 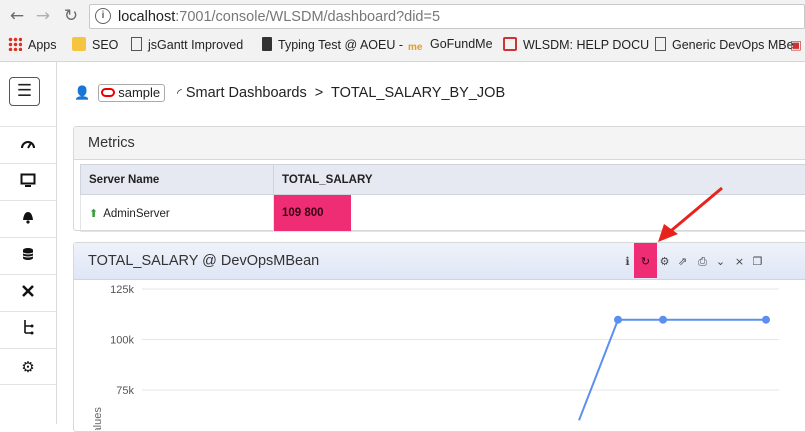 What do you see at coordinates (246, 93) in the screenshot?
I see `breadcrumb-section: Smart Dashboards` at bounding box center [246, 93].